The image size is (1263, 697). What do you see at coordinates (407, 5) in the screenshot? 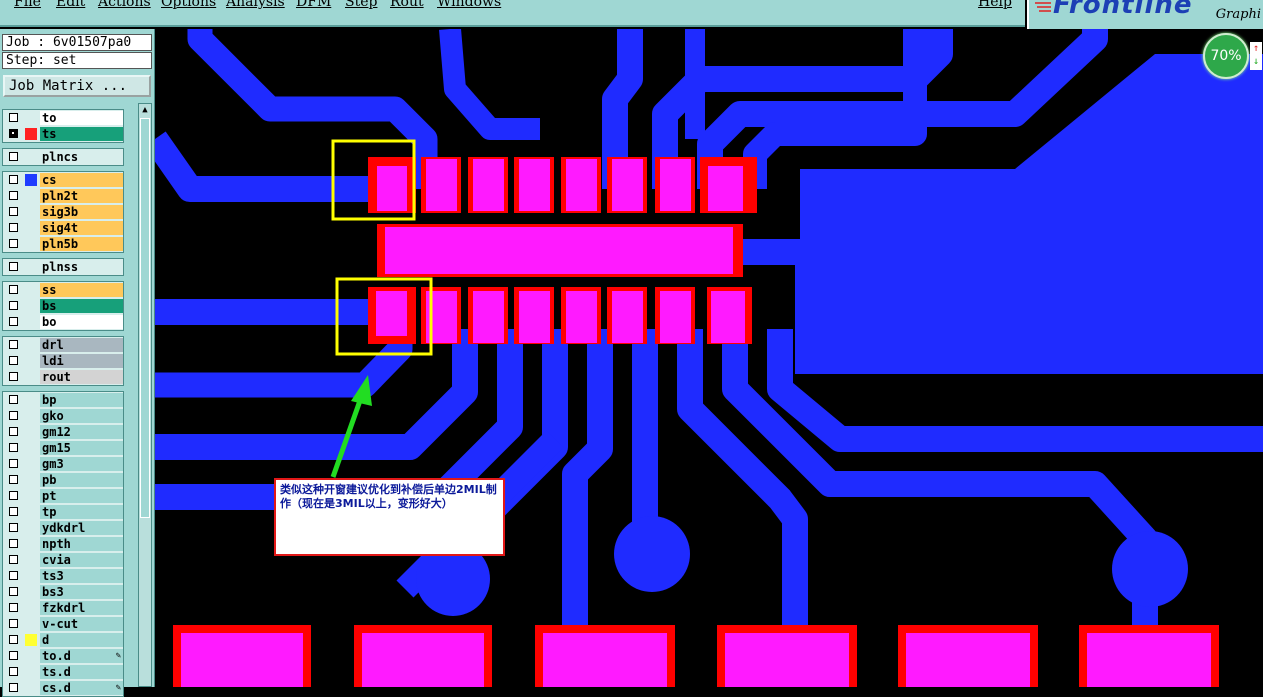
I see `menu-rout: Rout` at bounding box center [407, 5].